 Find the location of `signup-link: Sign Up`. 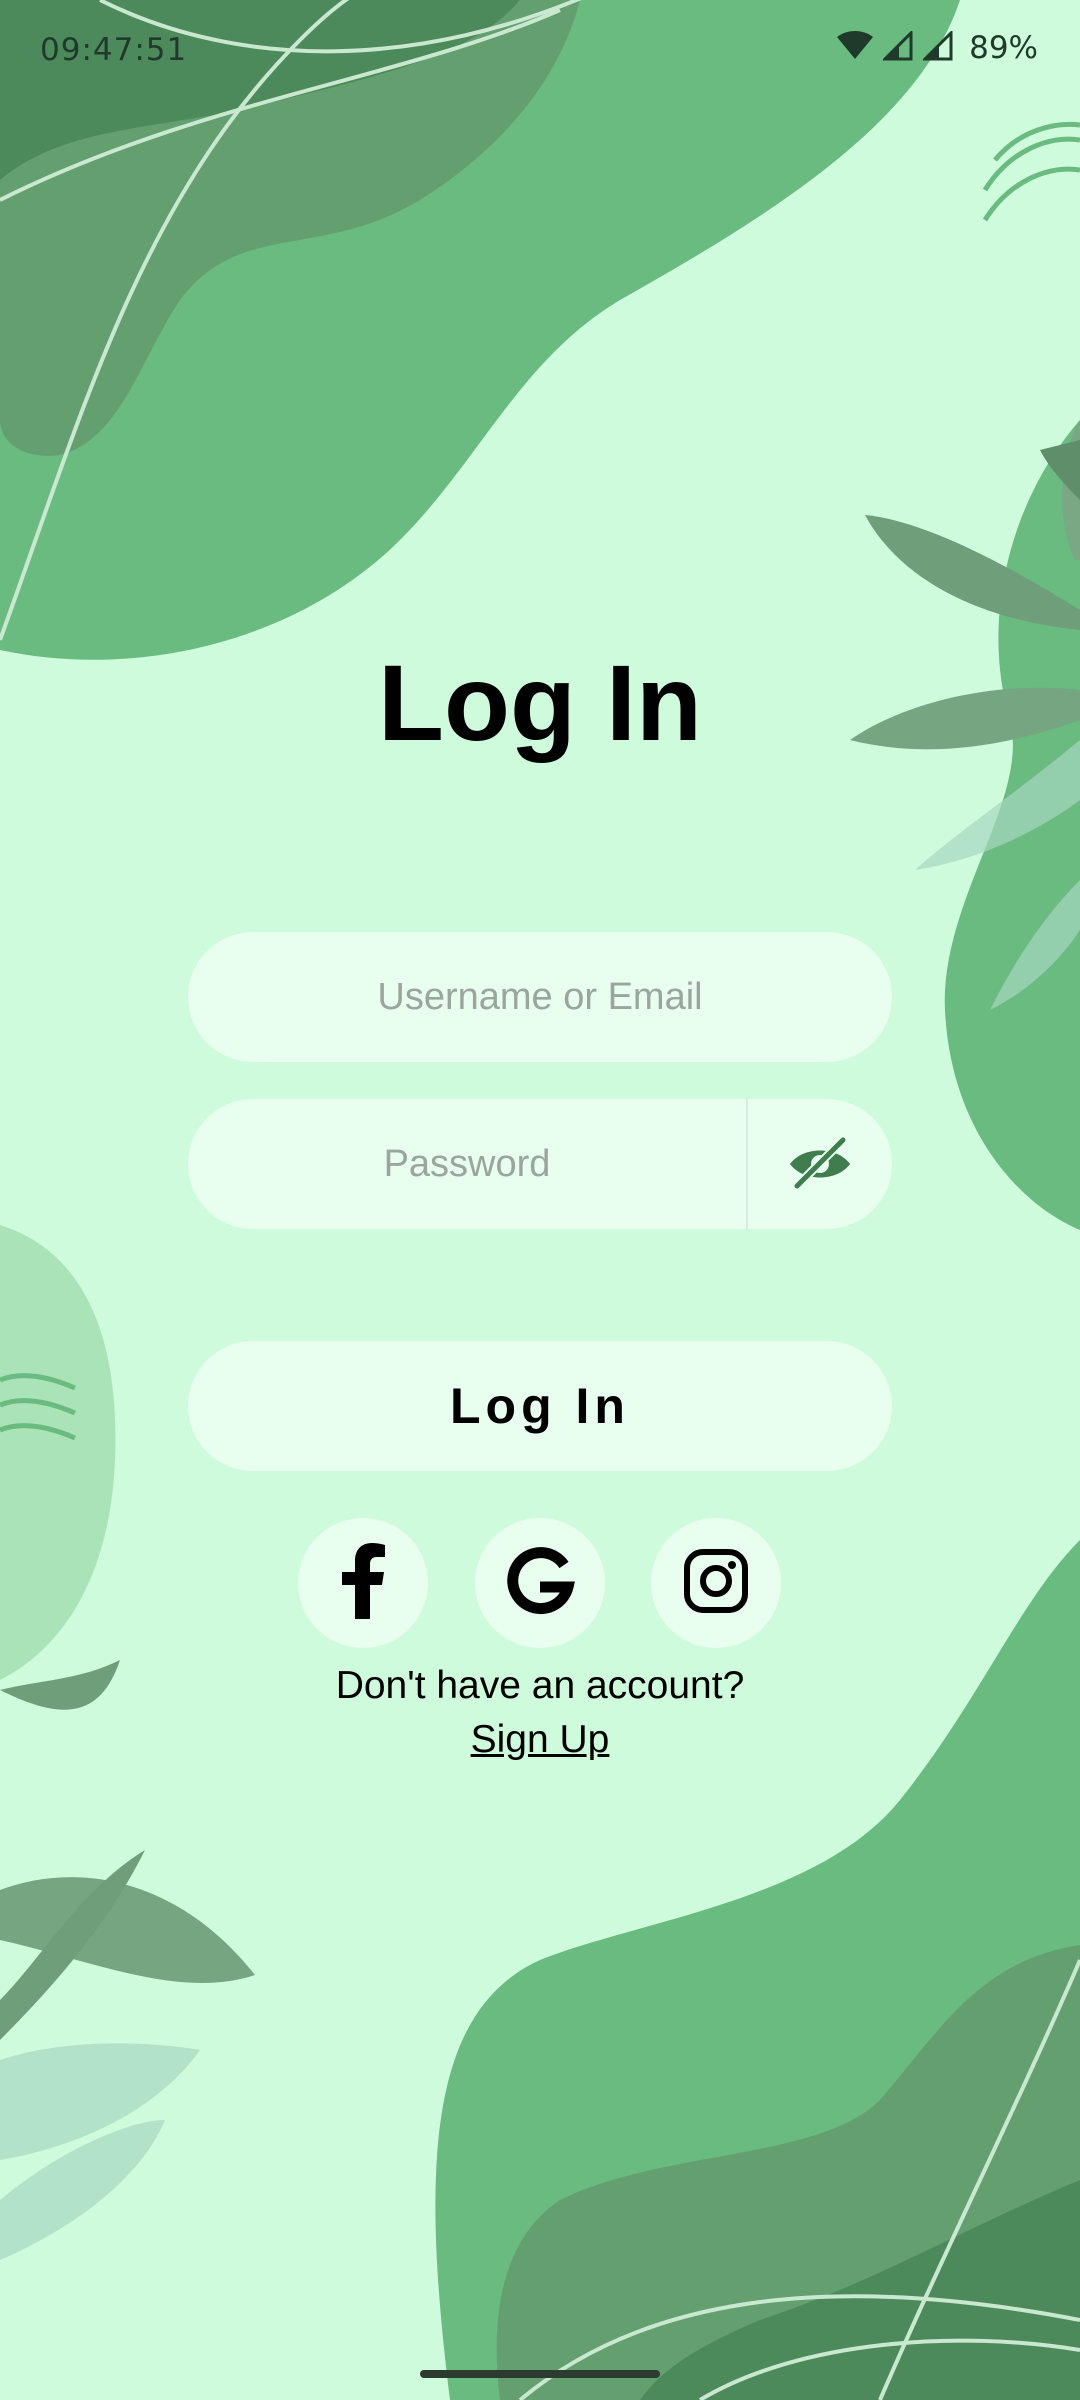

signup-link: Sign Up is located at coordinates (540, 1740).